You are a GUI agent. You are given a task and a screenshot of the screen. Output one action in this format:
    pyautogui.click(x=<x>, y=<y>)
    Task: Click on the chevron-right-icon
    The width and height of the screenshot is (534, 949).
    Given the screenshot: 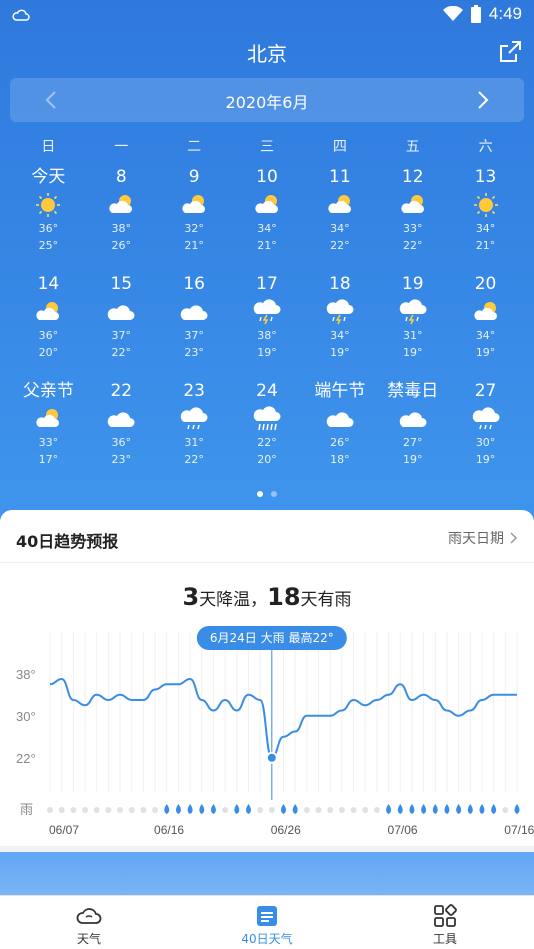 What is the action you would take?
    pyautogui.click(x=514, y=538)
    